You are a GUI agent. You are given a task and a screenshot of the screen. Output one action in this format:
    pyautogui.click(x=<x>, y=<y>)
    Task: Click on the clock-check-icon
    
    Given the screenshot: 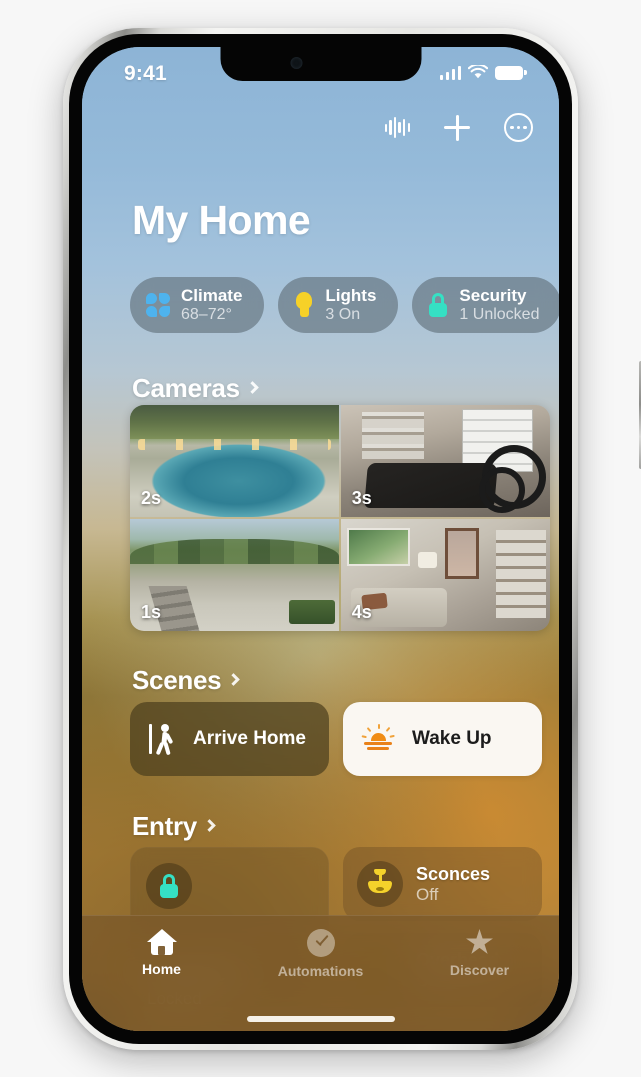 What is the action you would take?
    pyautogui.click(x=320, y=943)
    